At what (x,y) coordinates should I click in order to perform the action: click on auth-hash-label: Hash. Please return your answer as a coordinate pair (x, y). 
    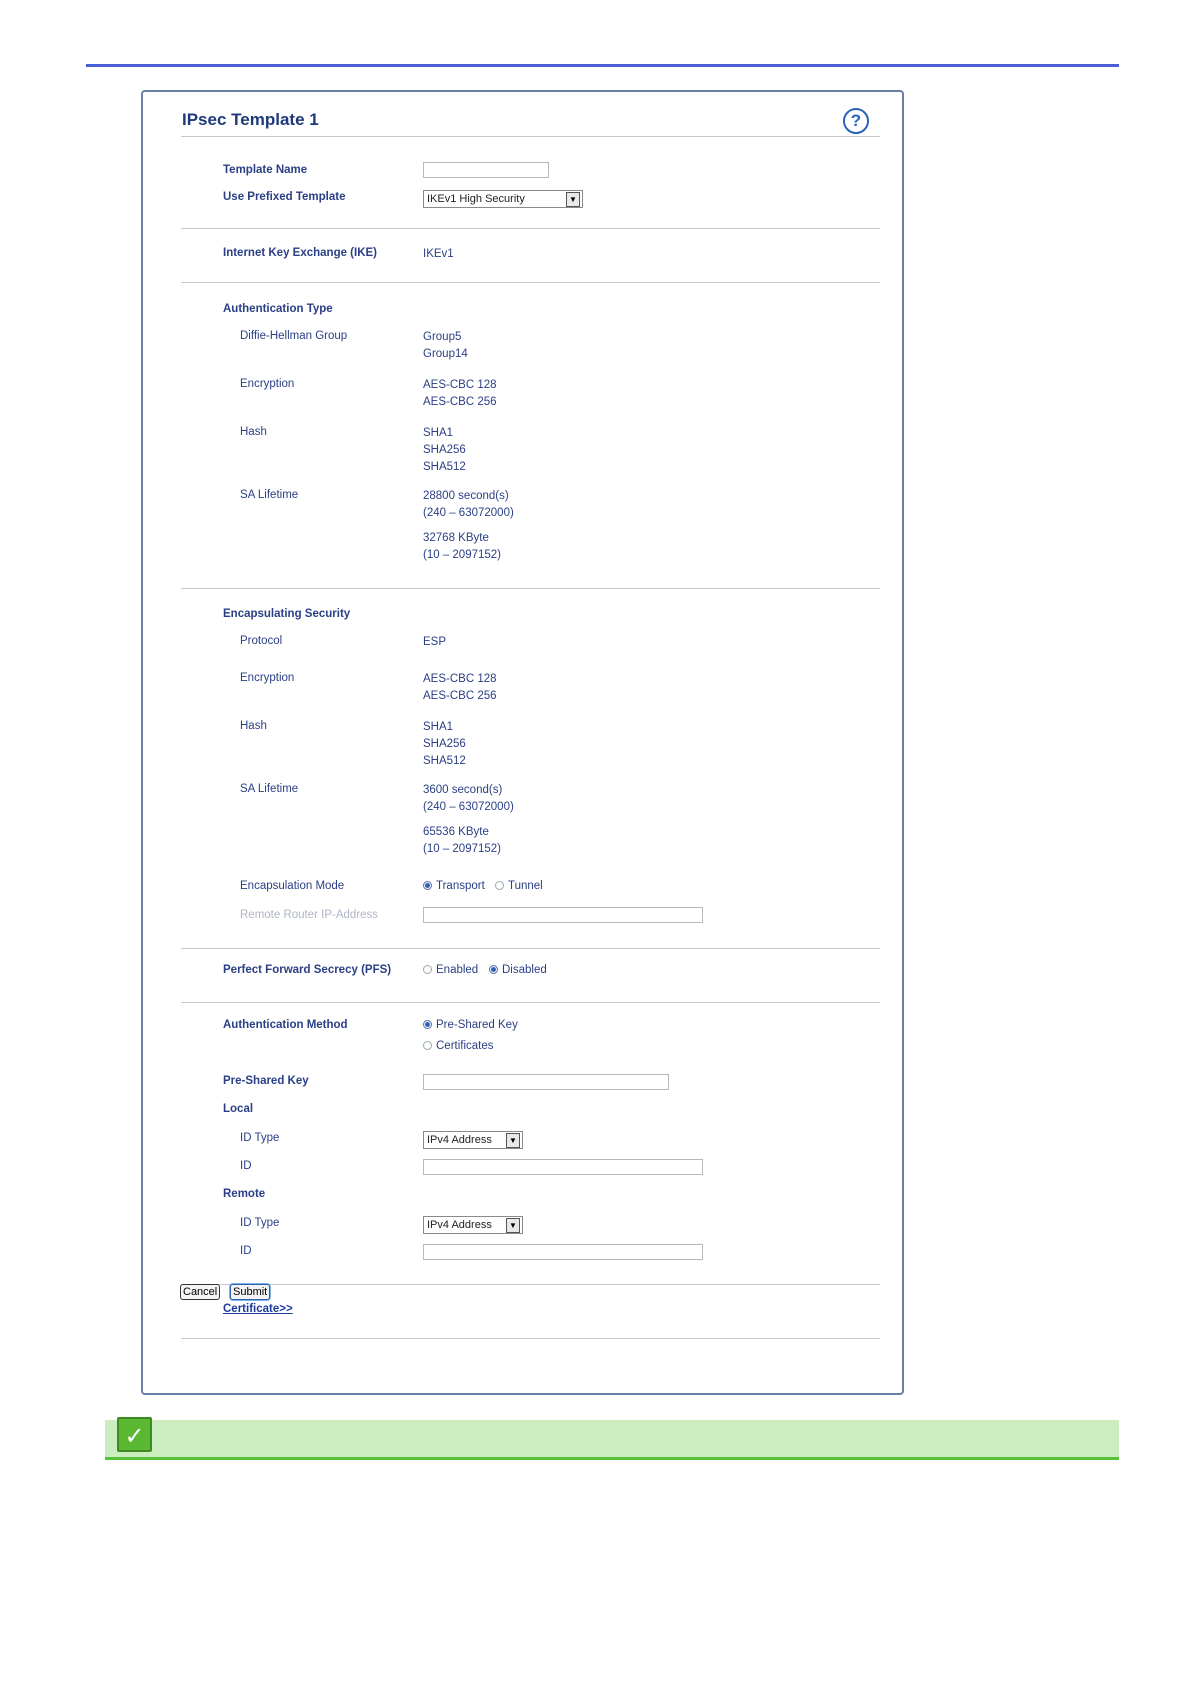
    Looking at the image, I should click on (253, 432).